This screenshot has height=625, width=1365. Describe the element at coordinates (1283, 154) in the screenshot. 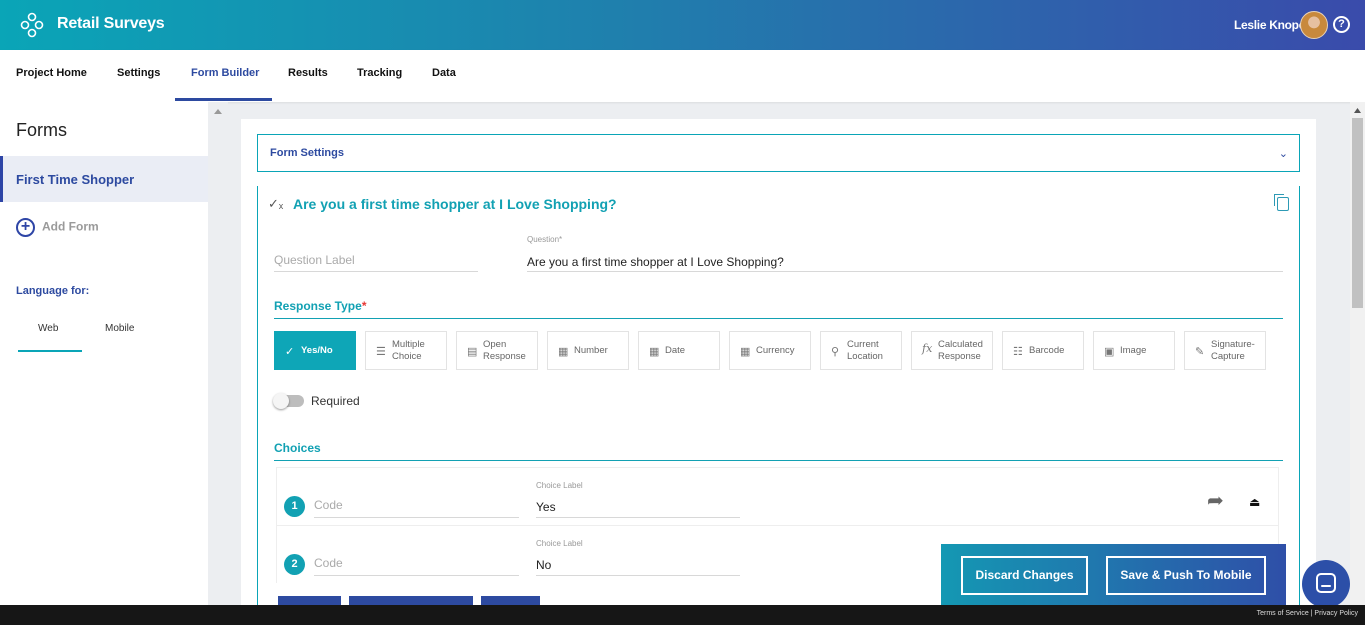

I see `chevron-down-icon: ⌄` at that location.